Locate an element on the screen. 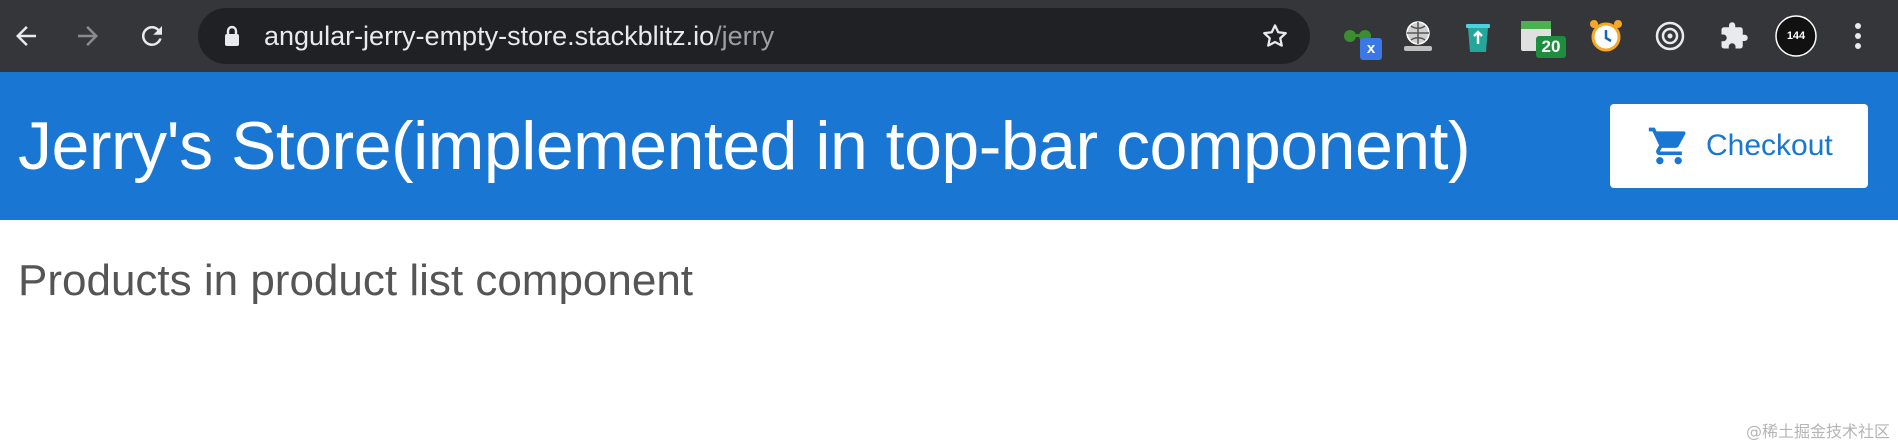 The width and height of the screenshot is (1898, 446). extensions-menu-button is located at coordinates (1734, 36).